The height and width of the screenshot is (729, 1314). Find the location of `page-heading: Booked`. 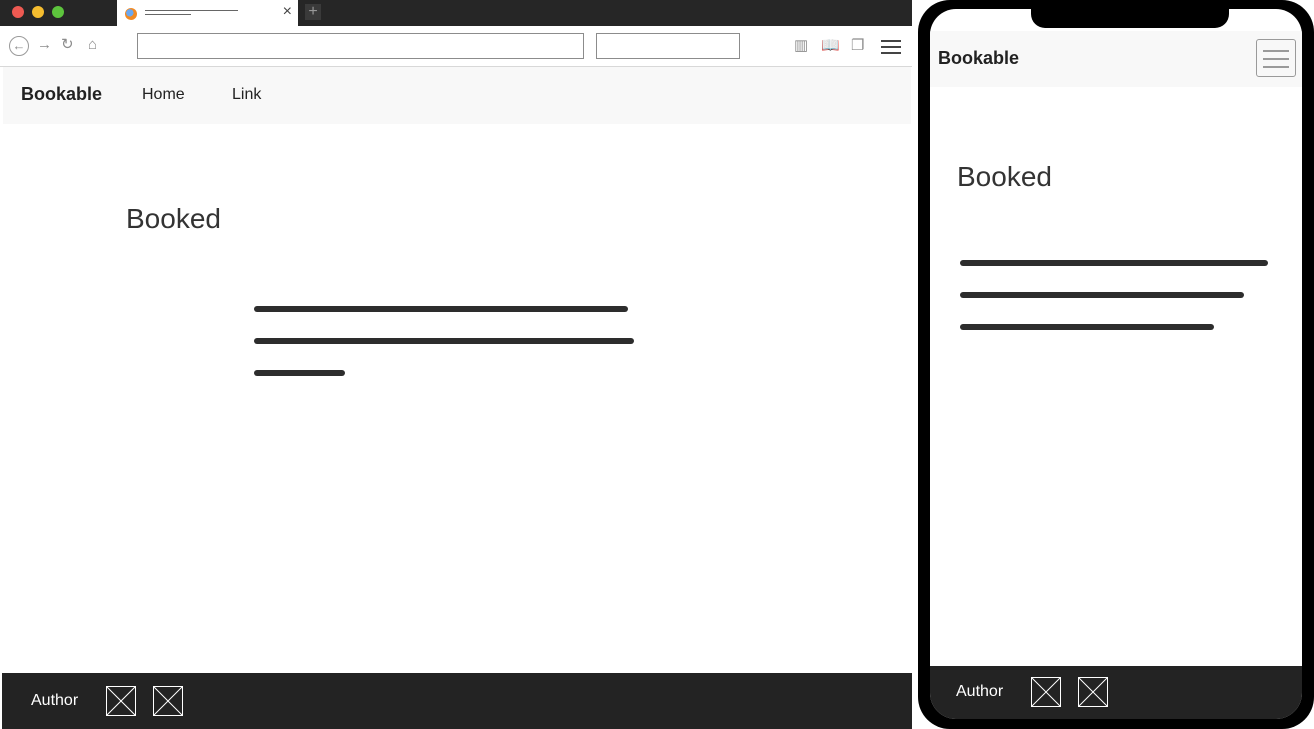

page-heading: Booked is located at coordinates (173, 218).